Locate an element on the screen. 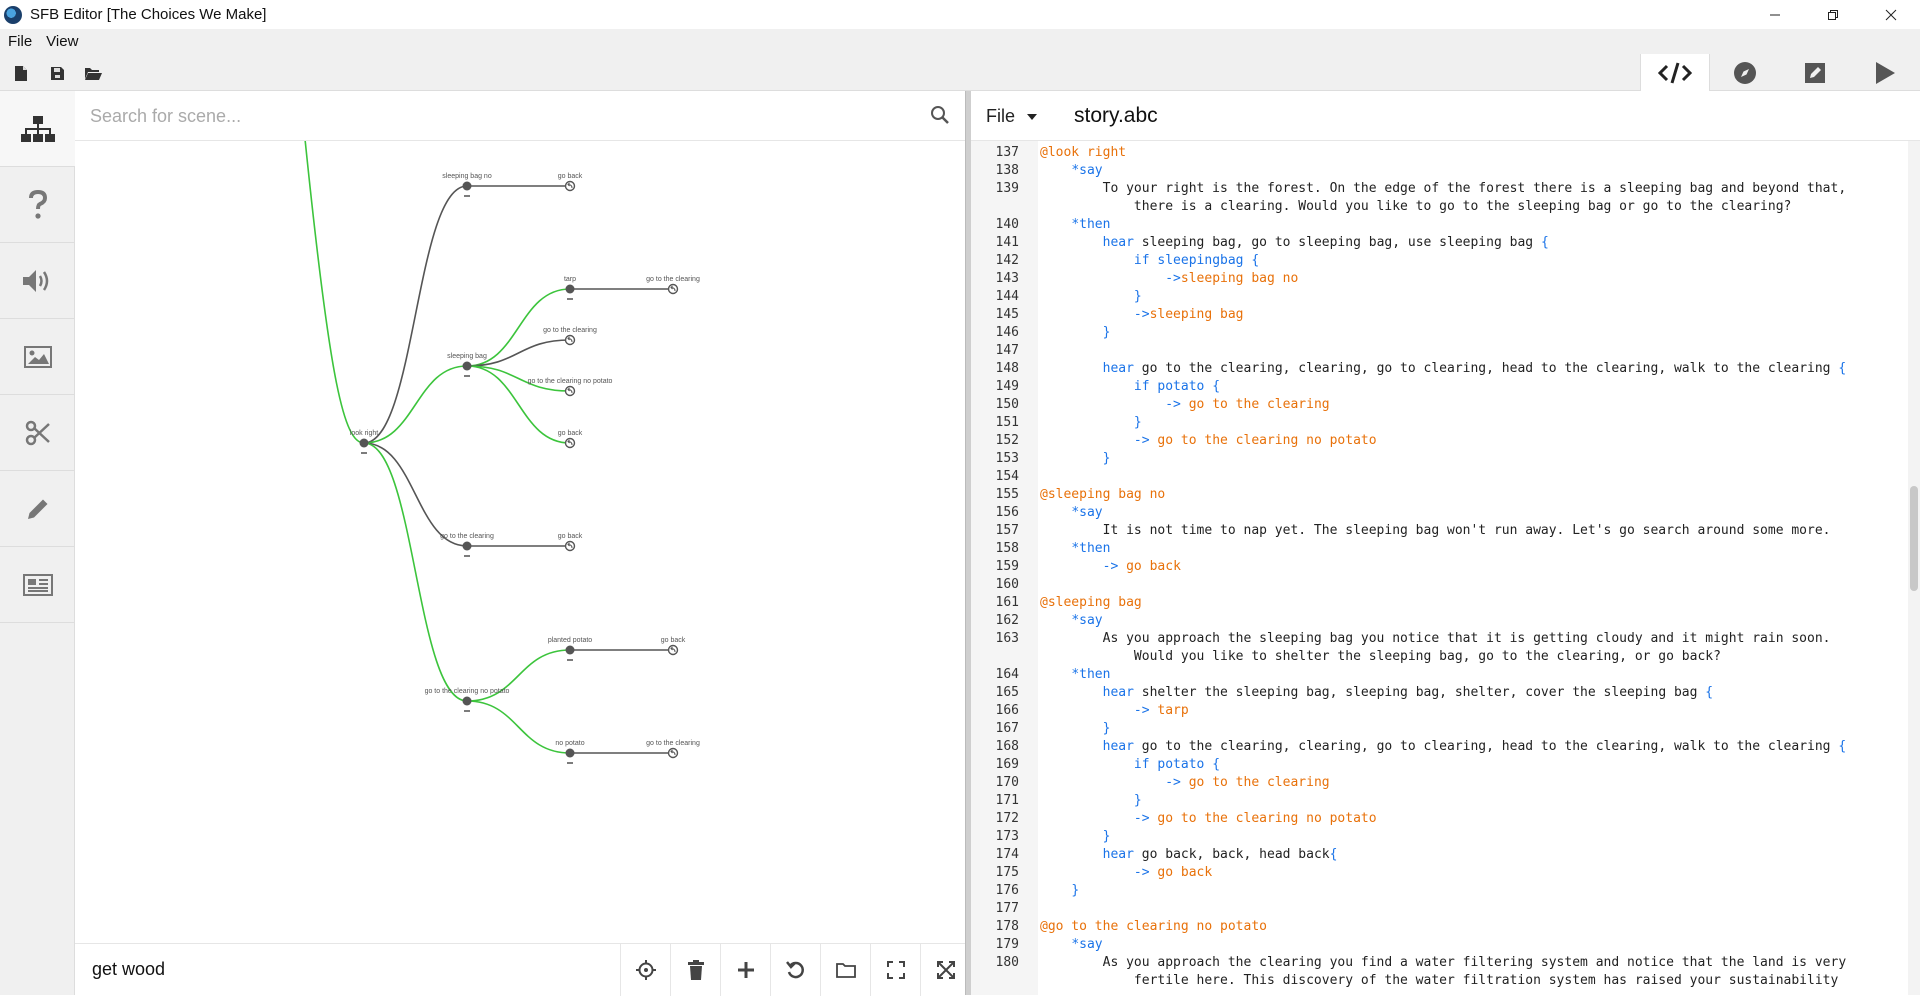 This screenshot has height=1001, width=1920. graph-scene-node: planted potato is located at coordinates (570, 649).